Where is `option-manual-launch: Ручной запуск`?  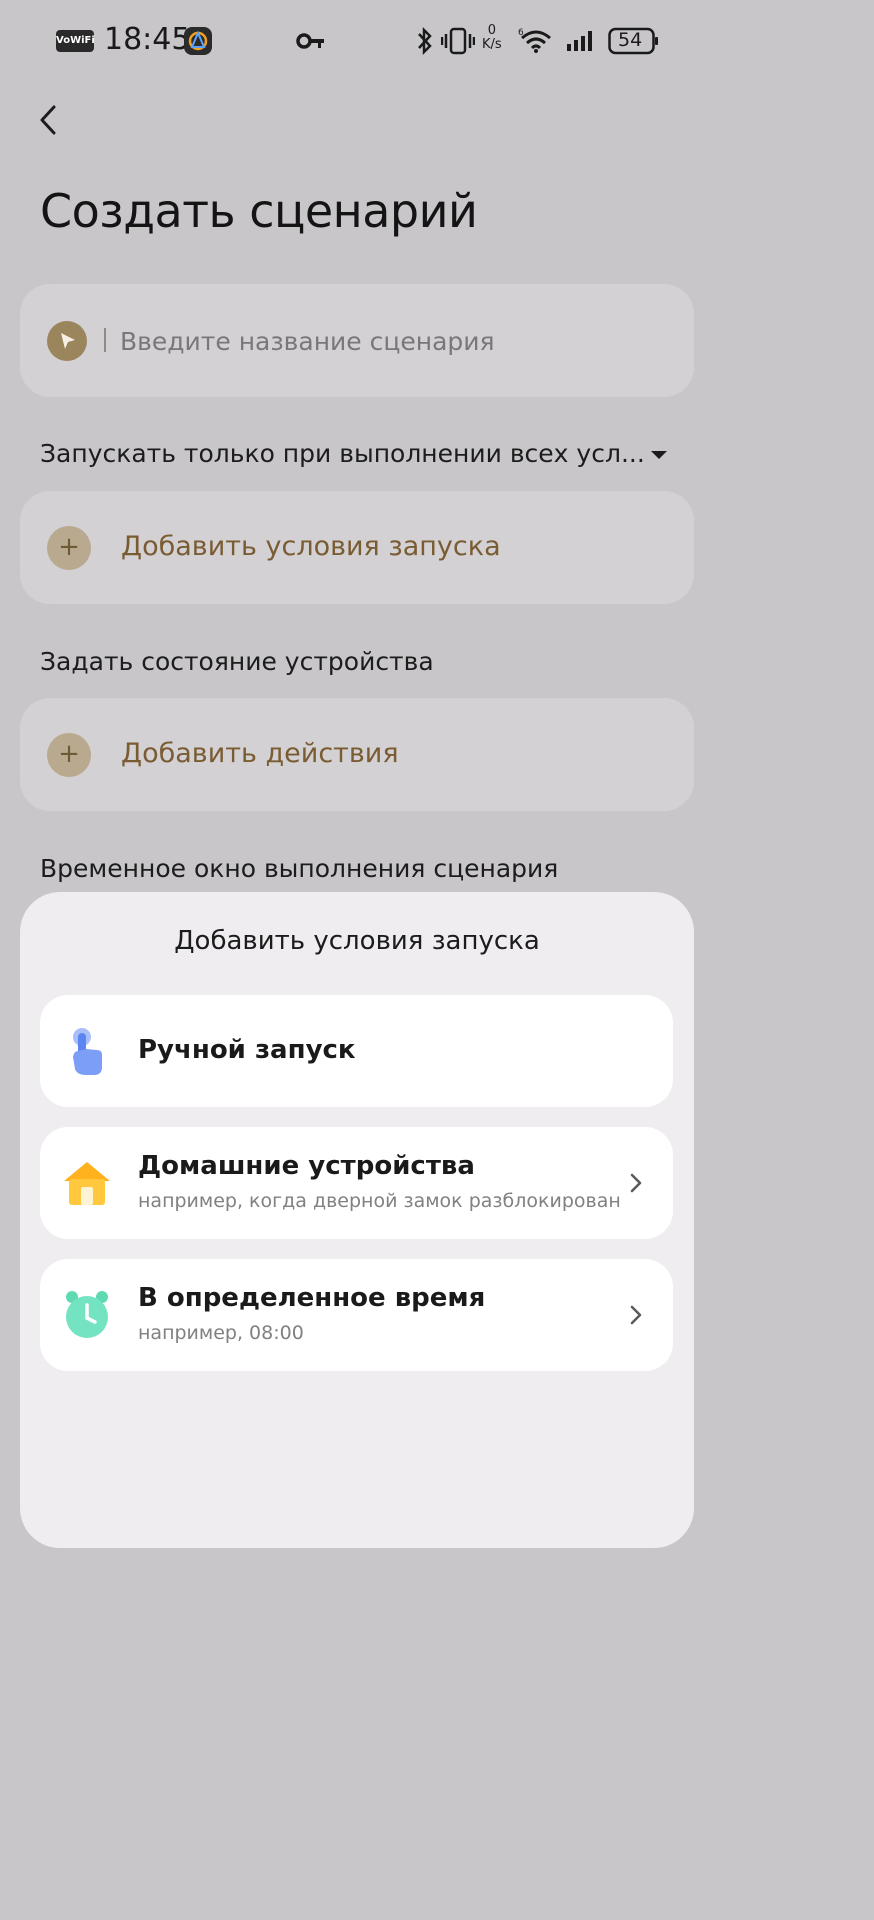
option-manual-launch: Ручной запуск is located at coordinates (356, 1051).